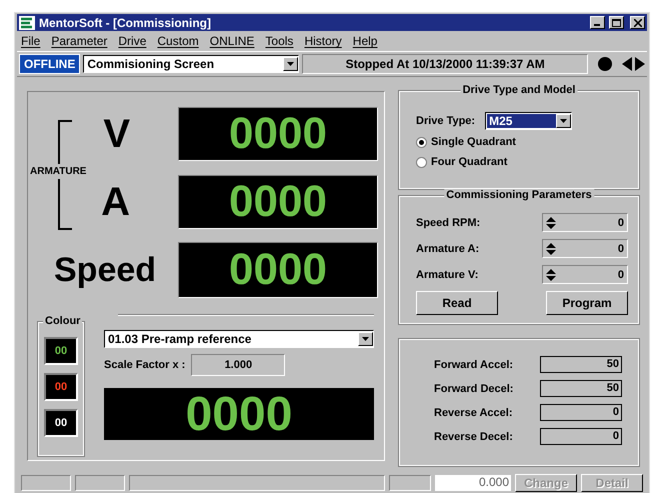  Describe the element at coordinates (105, 270) in the screenshot. I see `meter-label: Speed` at that location.